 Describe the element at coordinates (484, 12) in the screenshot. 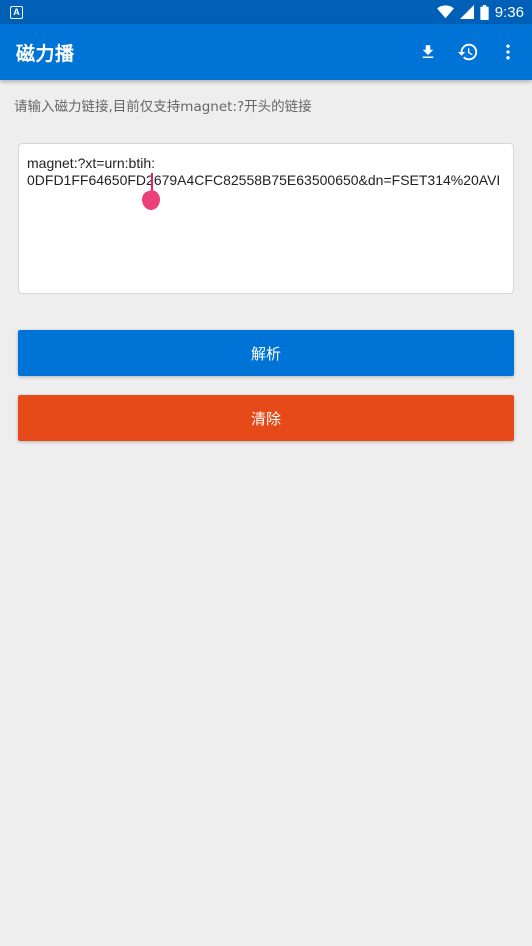

I see `battery-icon` at that location.